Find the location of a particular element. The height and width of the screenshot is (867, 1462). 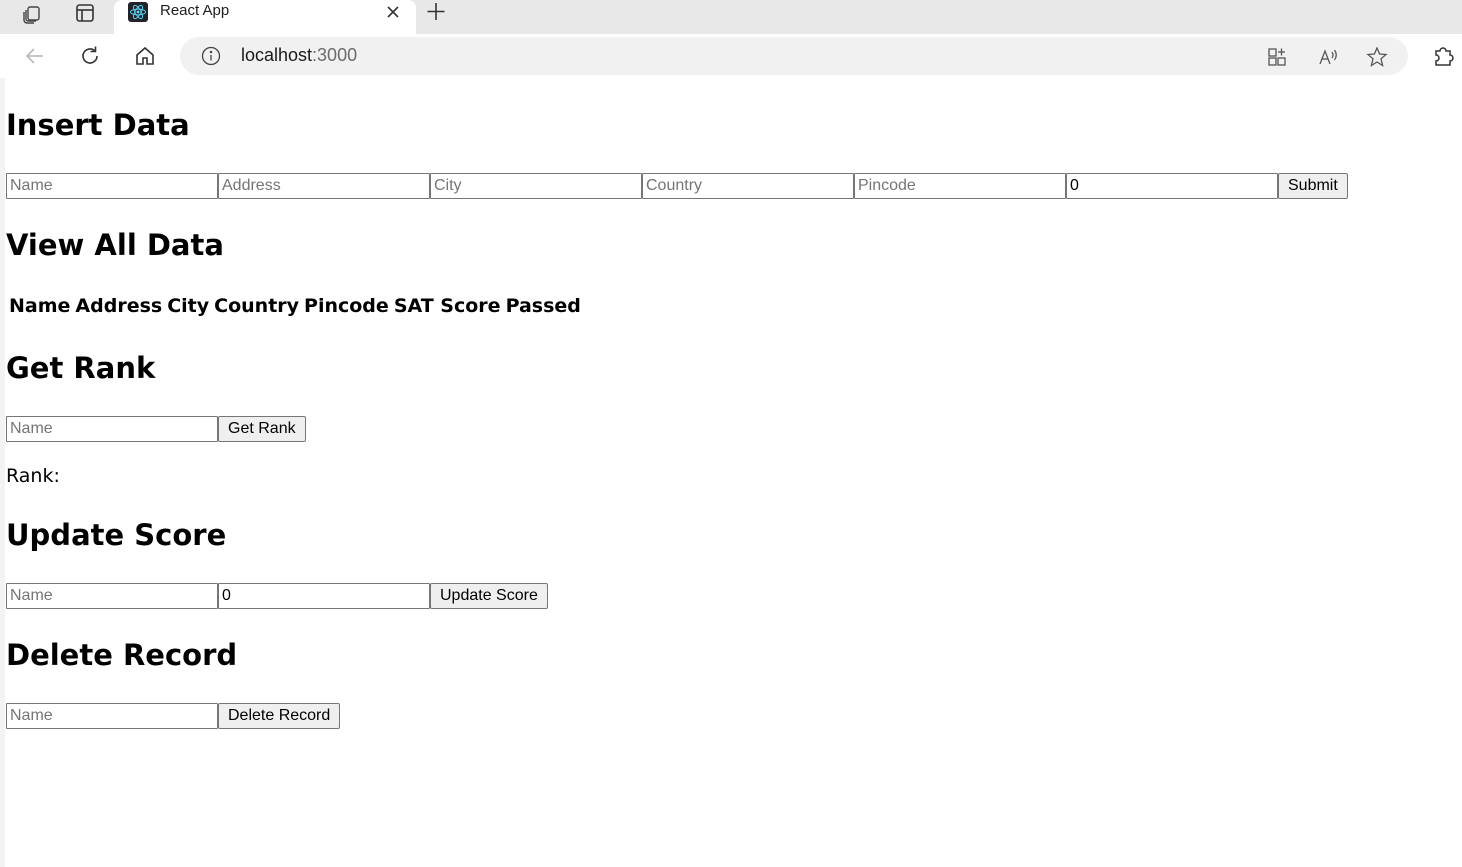

update-score-button: Update Score is located at coordinates (489, 596).